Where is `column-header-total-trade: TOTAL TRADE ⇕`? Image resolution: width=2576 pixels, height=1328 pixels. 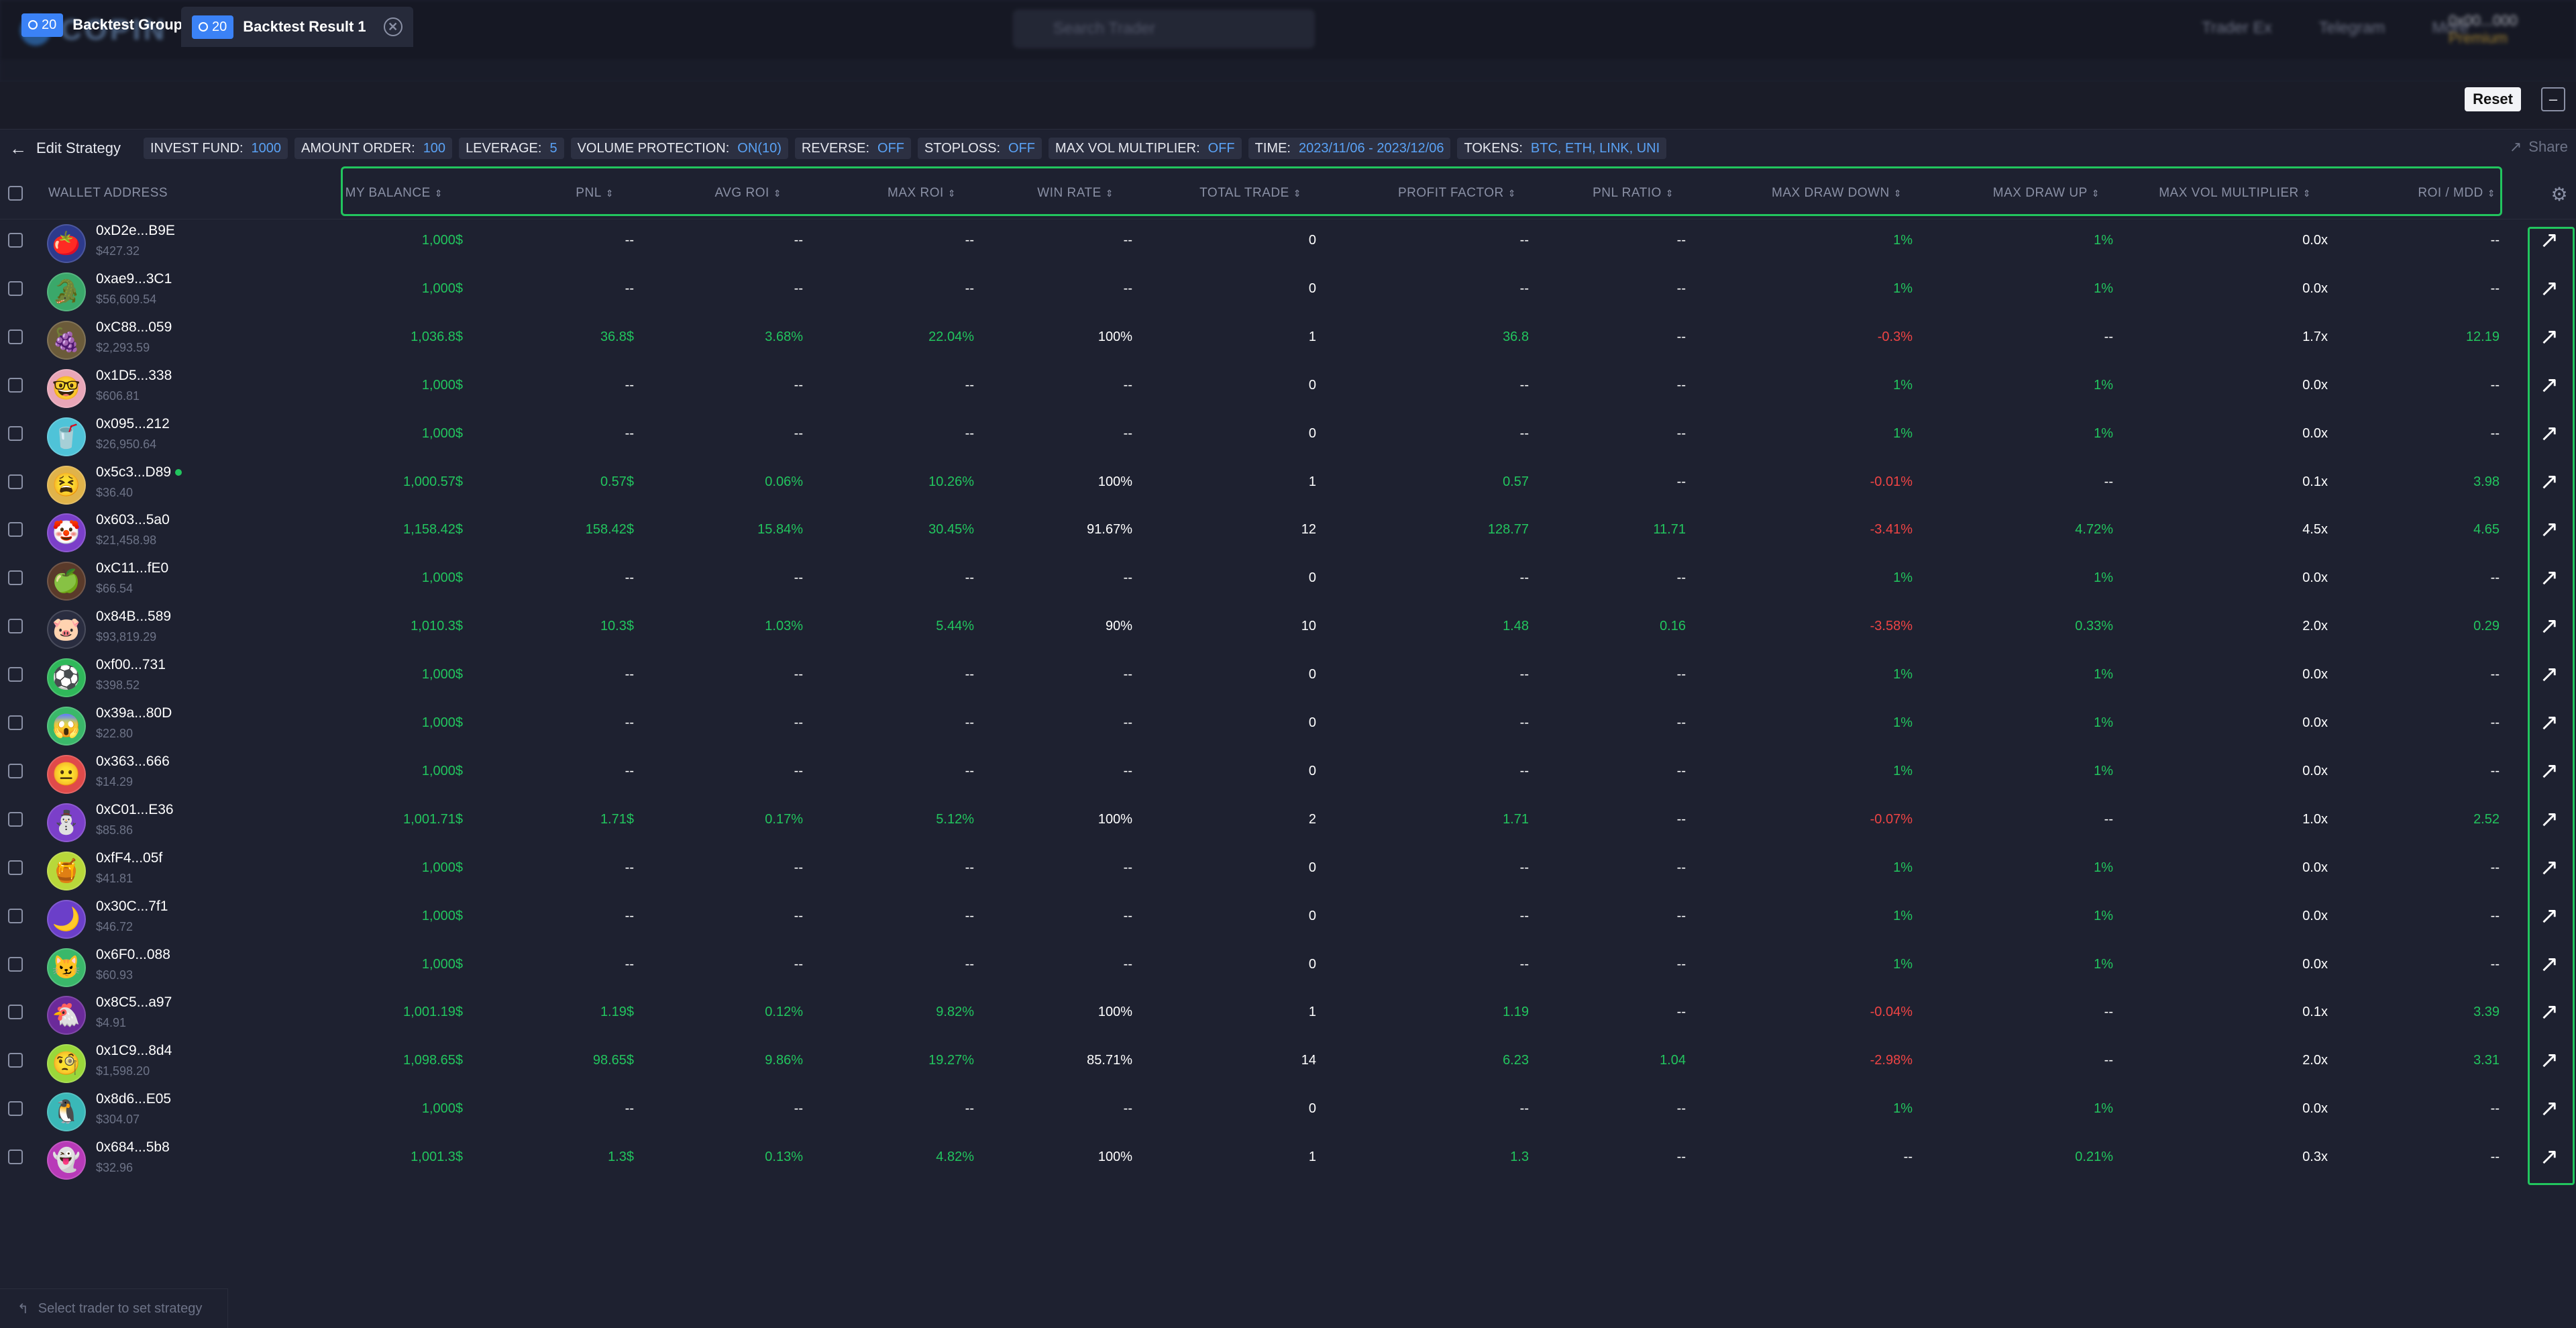 column-header-total-trade: TOTAL TRADE ⇕ is located at coordinates (1250, 193).